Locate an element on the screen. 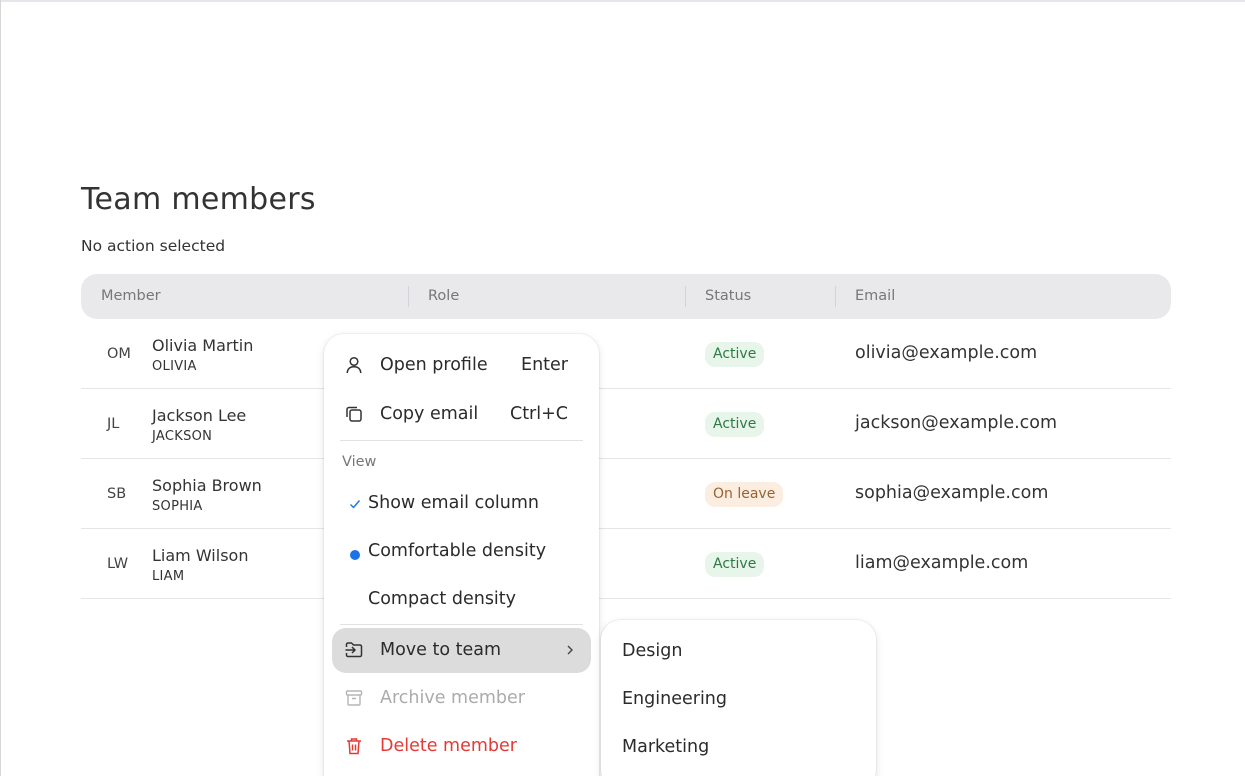  menu-item-label: Open profile is located at coordinates (434, 365).